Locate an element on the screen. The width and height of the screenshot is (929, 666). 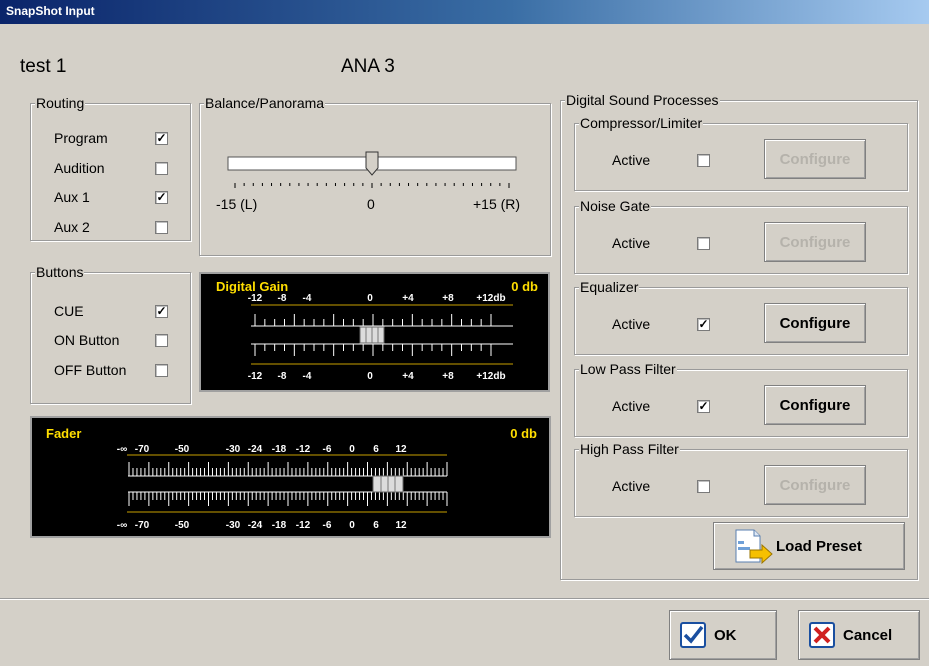
source-name: ANA 3 is located at coordinates (368, 66).